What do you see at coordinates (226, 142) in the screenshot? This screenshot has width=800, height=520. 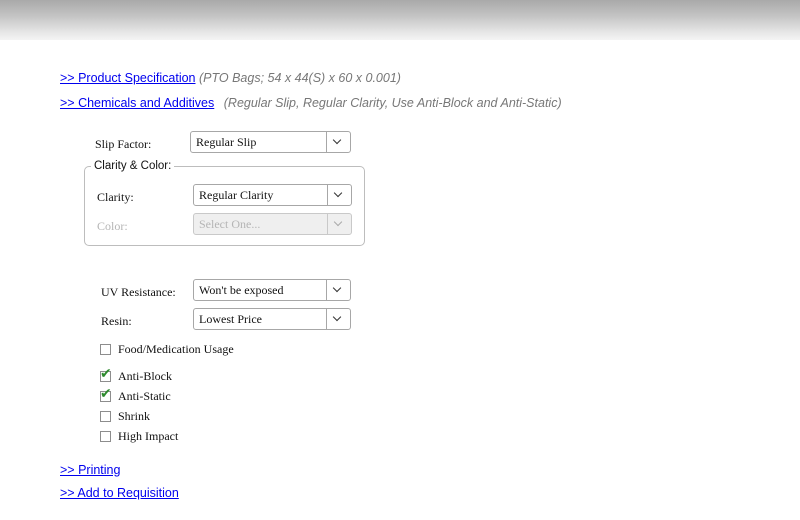 I see `slip-factor-value: Regular Slip` at bounding box center [226, 142].